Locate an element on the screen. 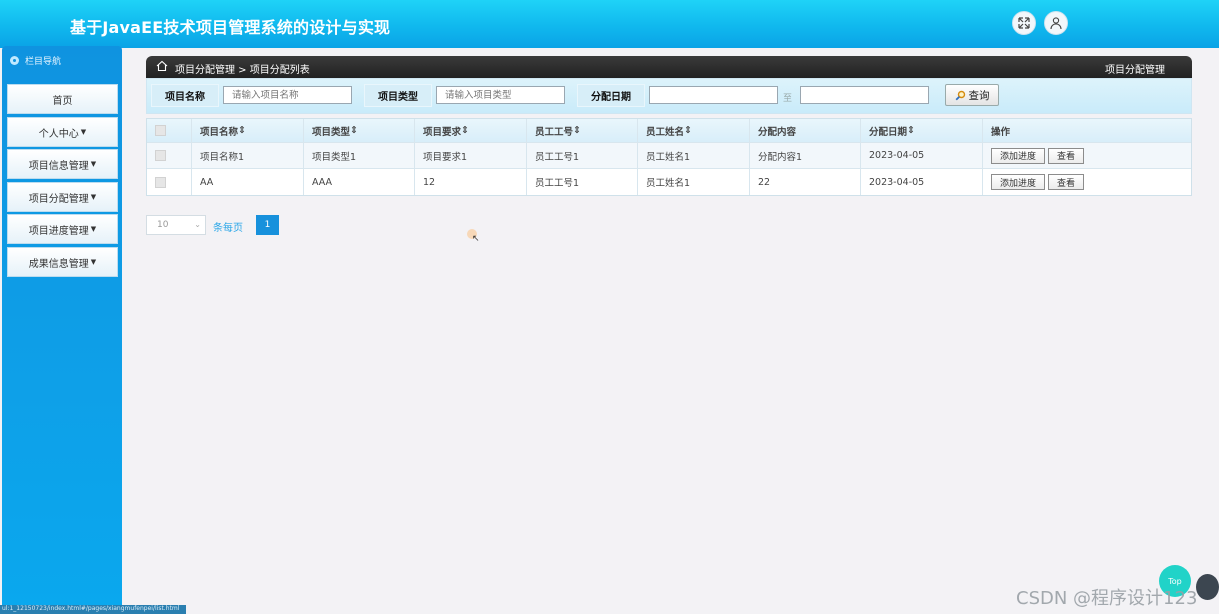 This screenshot has height=614, width=1219. sidebar-item-label: 项目分配管理 is located at coordinates (58, 199).